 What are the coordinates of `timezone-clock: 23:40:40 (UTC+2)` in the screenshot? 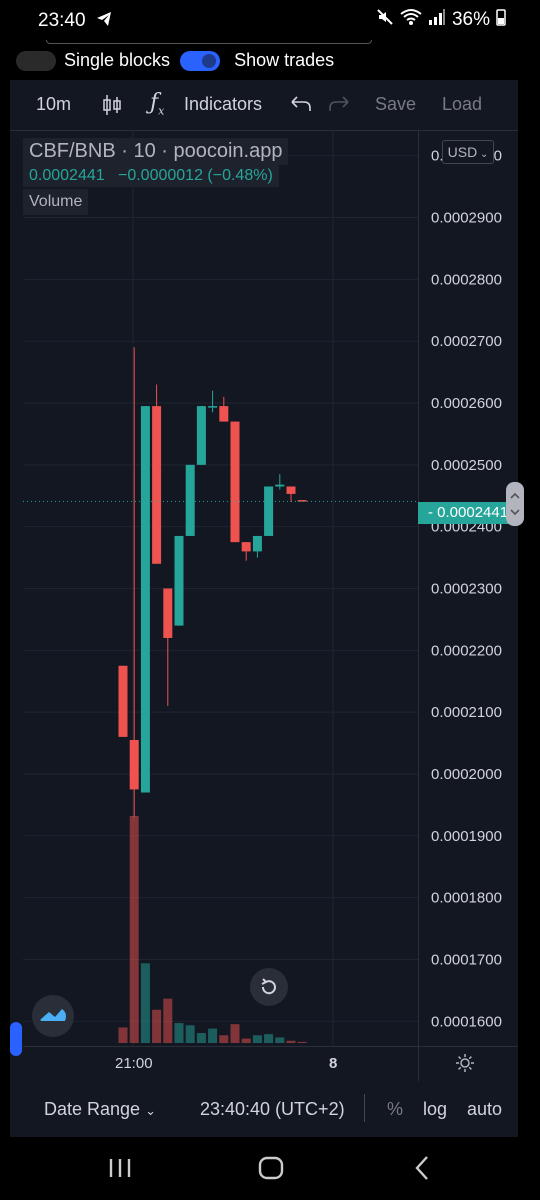 It's located at (272, 1109).